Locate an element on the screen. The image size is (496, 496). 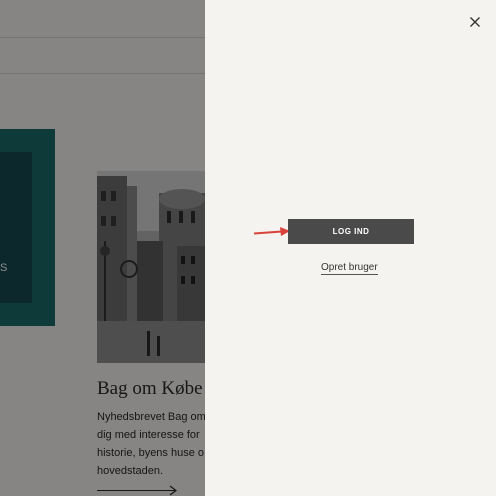
close-icon is located at coordinates (475, 22).